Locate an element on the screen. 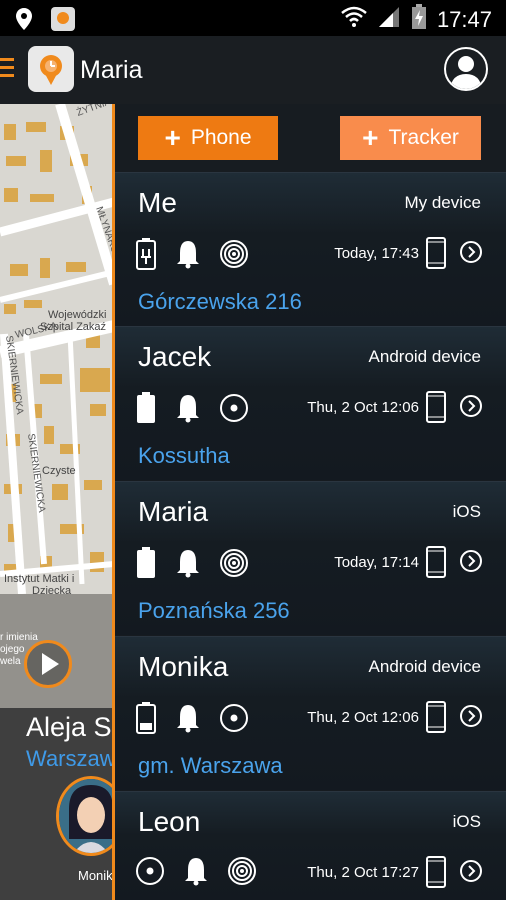  device-address: Górczewska 216 is located at coordinates (220, 302).